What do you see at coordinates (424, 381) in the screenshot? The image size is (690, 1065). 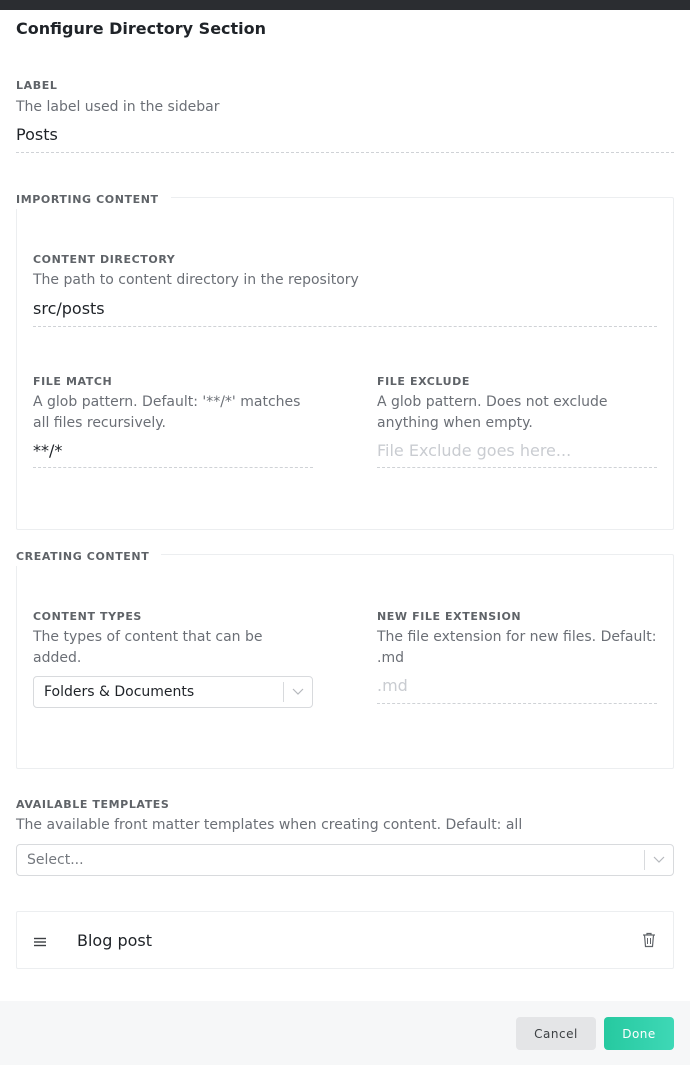 I see `file-exclude-label: FILE EXCLUDE` at bounding box center [424, 381].